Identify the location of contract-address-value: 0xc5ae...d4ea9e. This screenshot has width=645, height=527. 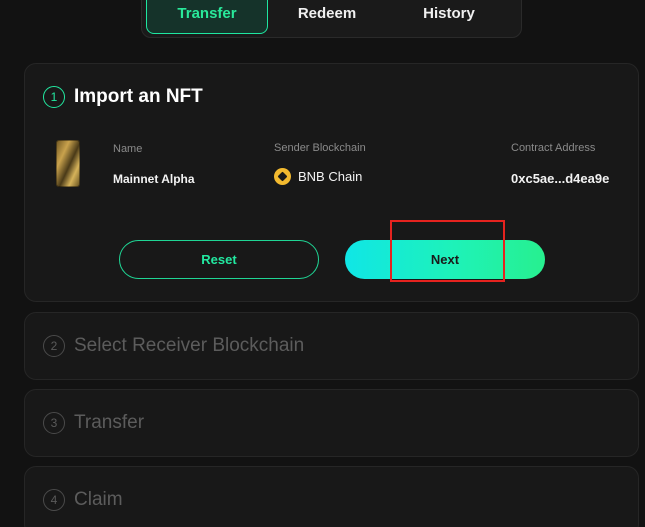
(560, 178).